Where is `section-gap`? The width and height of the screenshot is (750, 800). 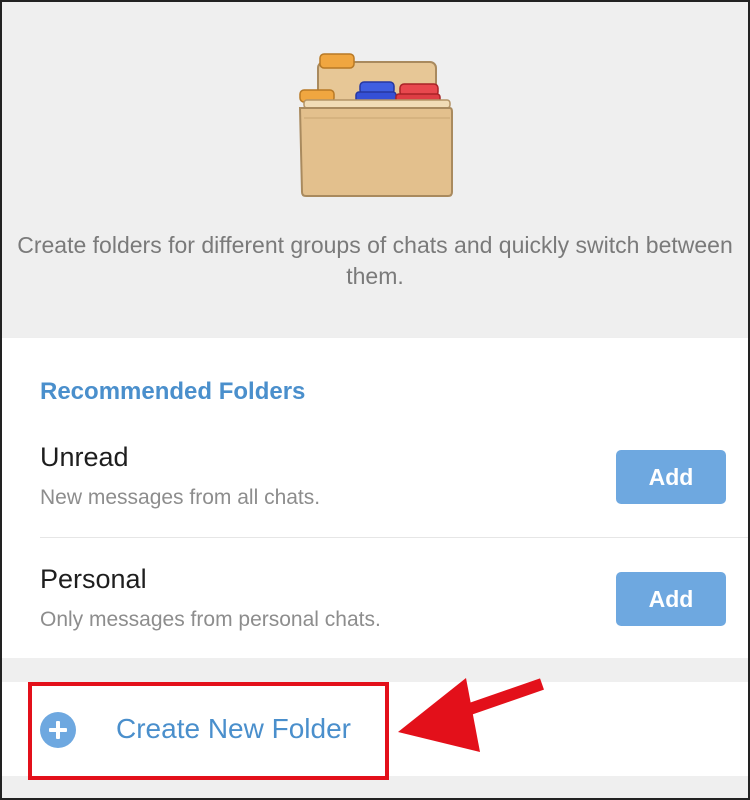 section-gap is located at coordinates (375, 670).